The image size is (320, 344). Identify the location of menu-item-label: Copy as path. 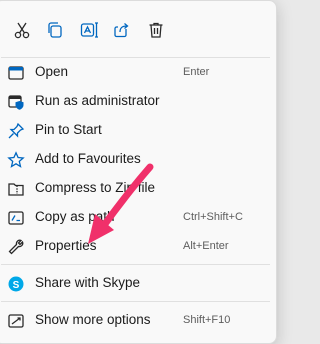
(75, 216).